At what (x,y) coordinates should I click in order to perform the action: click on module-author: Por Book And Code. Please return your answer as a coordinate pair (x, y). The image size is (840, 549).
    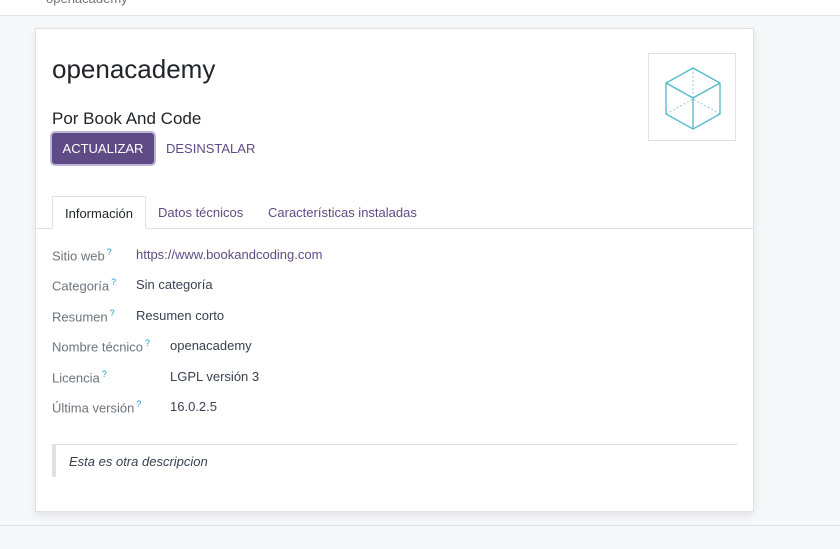
    Looking at the image, I should click on (127, 118).